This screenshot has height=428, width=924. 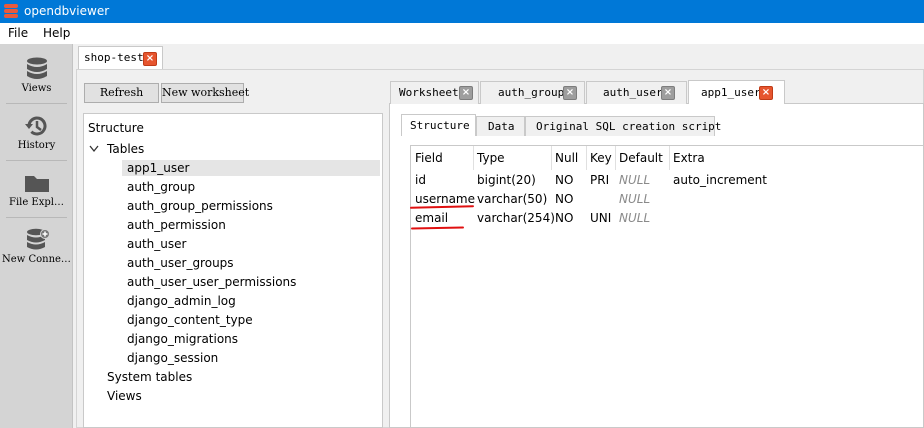 I want to click on column-header: Type, so click(x=491, y=158).